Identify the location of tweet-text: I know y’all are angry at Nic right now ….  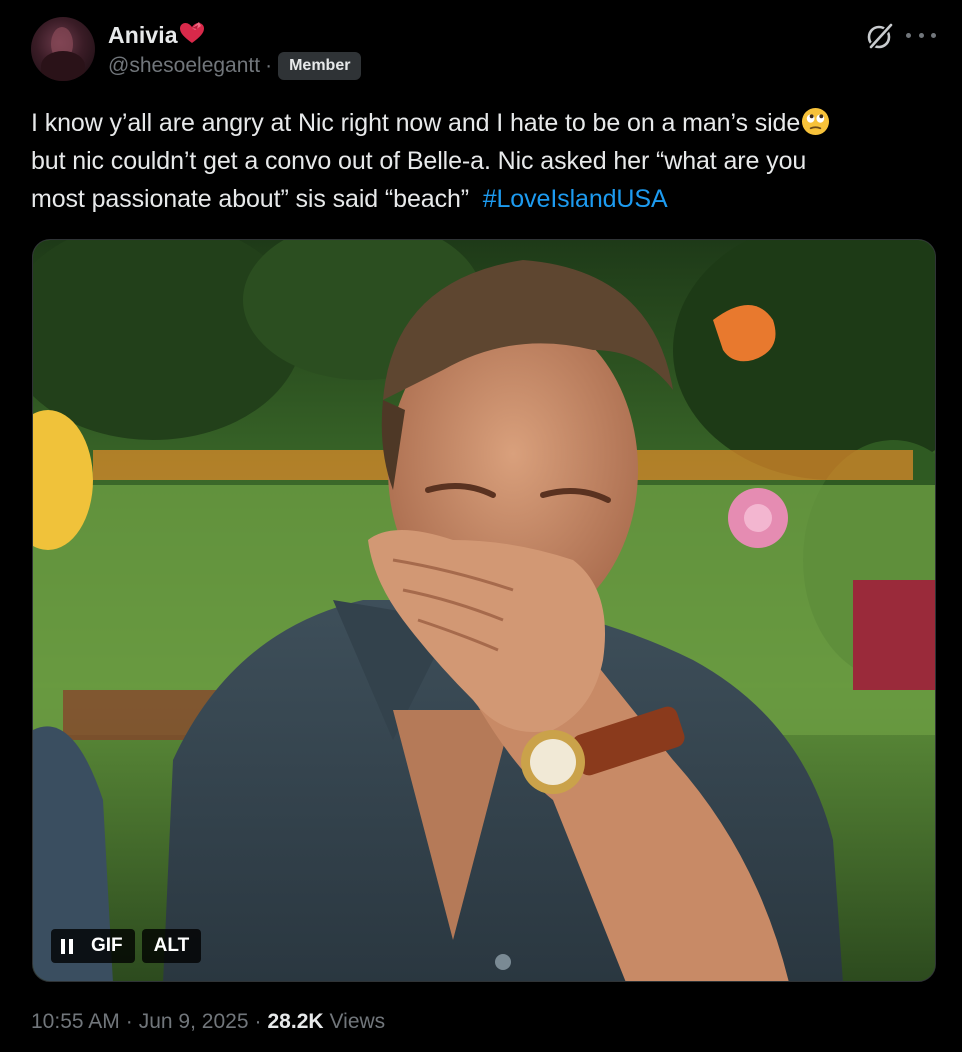
(483, 161).